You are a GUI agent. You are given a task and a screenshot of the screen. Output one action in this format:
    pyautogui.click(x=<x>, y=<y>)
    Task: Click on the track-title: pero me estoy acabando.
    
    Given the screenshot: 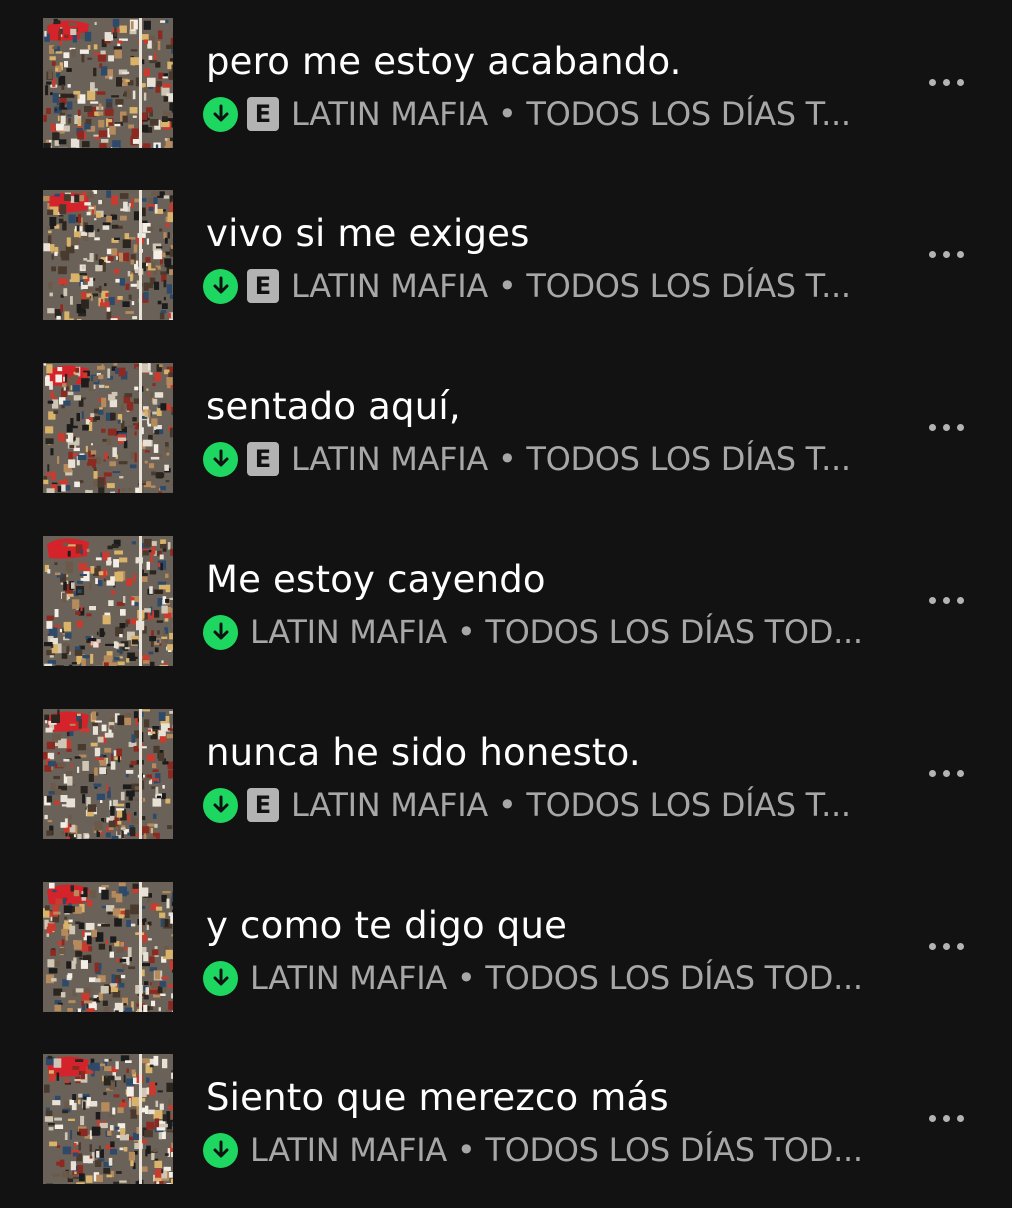 What is the action you would take?
    pyautogui.click(x=444, y=62)
    